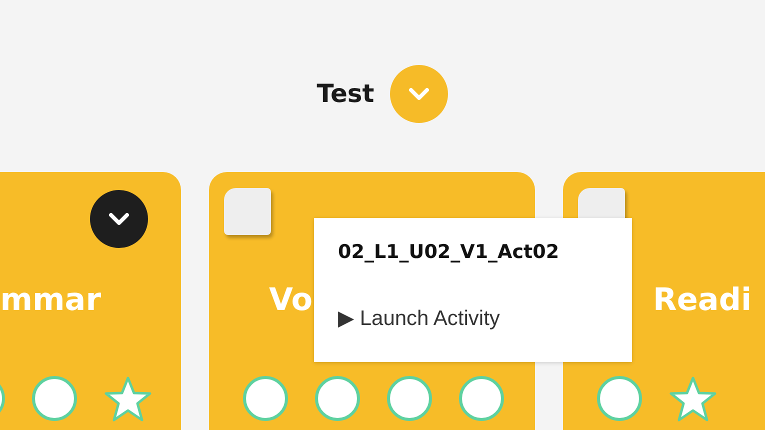 The image size is (765, 430). What do you see at coordinates (449, 252) in the screenshot?
I see `activity-id: 02_L1_U02_V1_Act02` at bounding box center [449, 252].